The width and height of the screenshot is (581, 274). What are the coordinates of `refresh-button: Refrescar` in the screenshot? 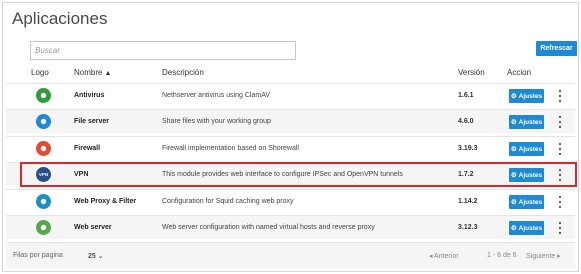 It's located at (556, 48).